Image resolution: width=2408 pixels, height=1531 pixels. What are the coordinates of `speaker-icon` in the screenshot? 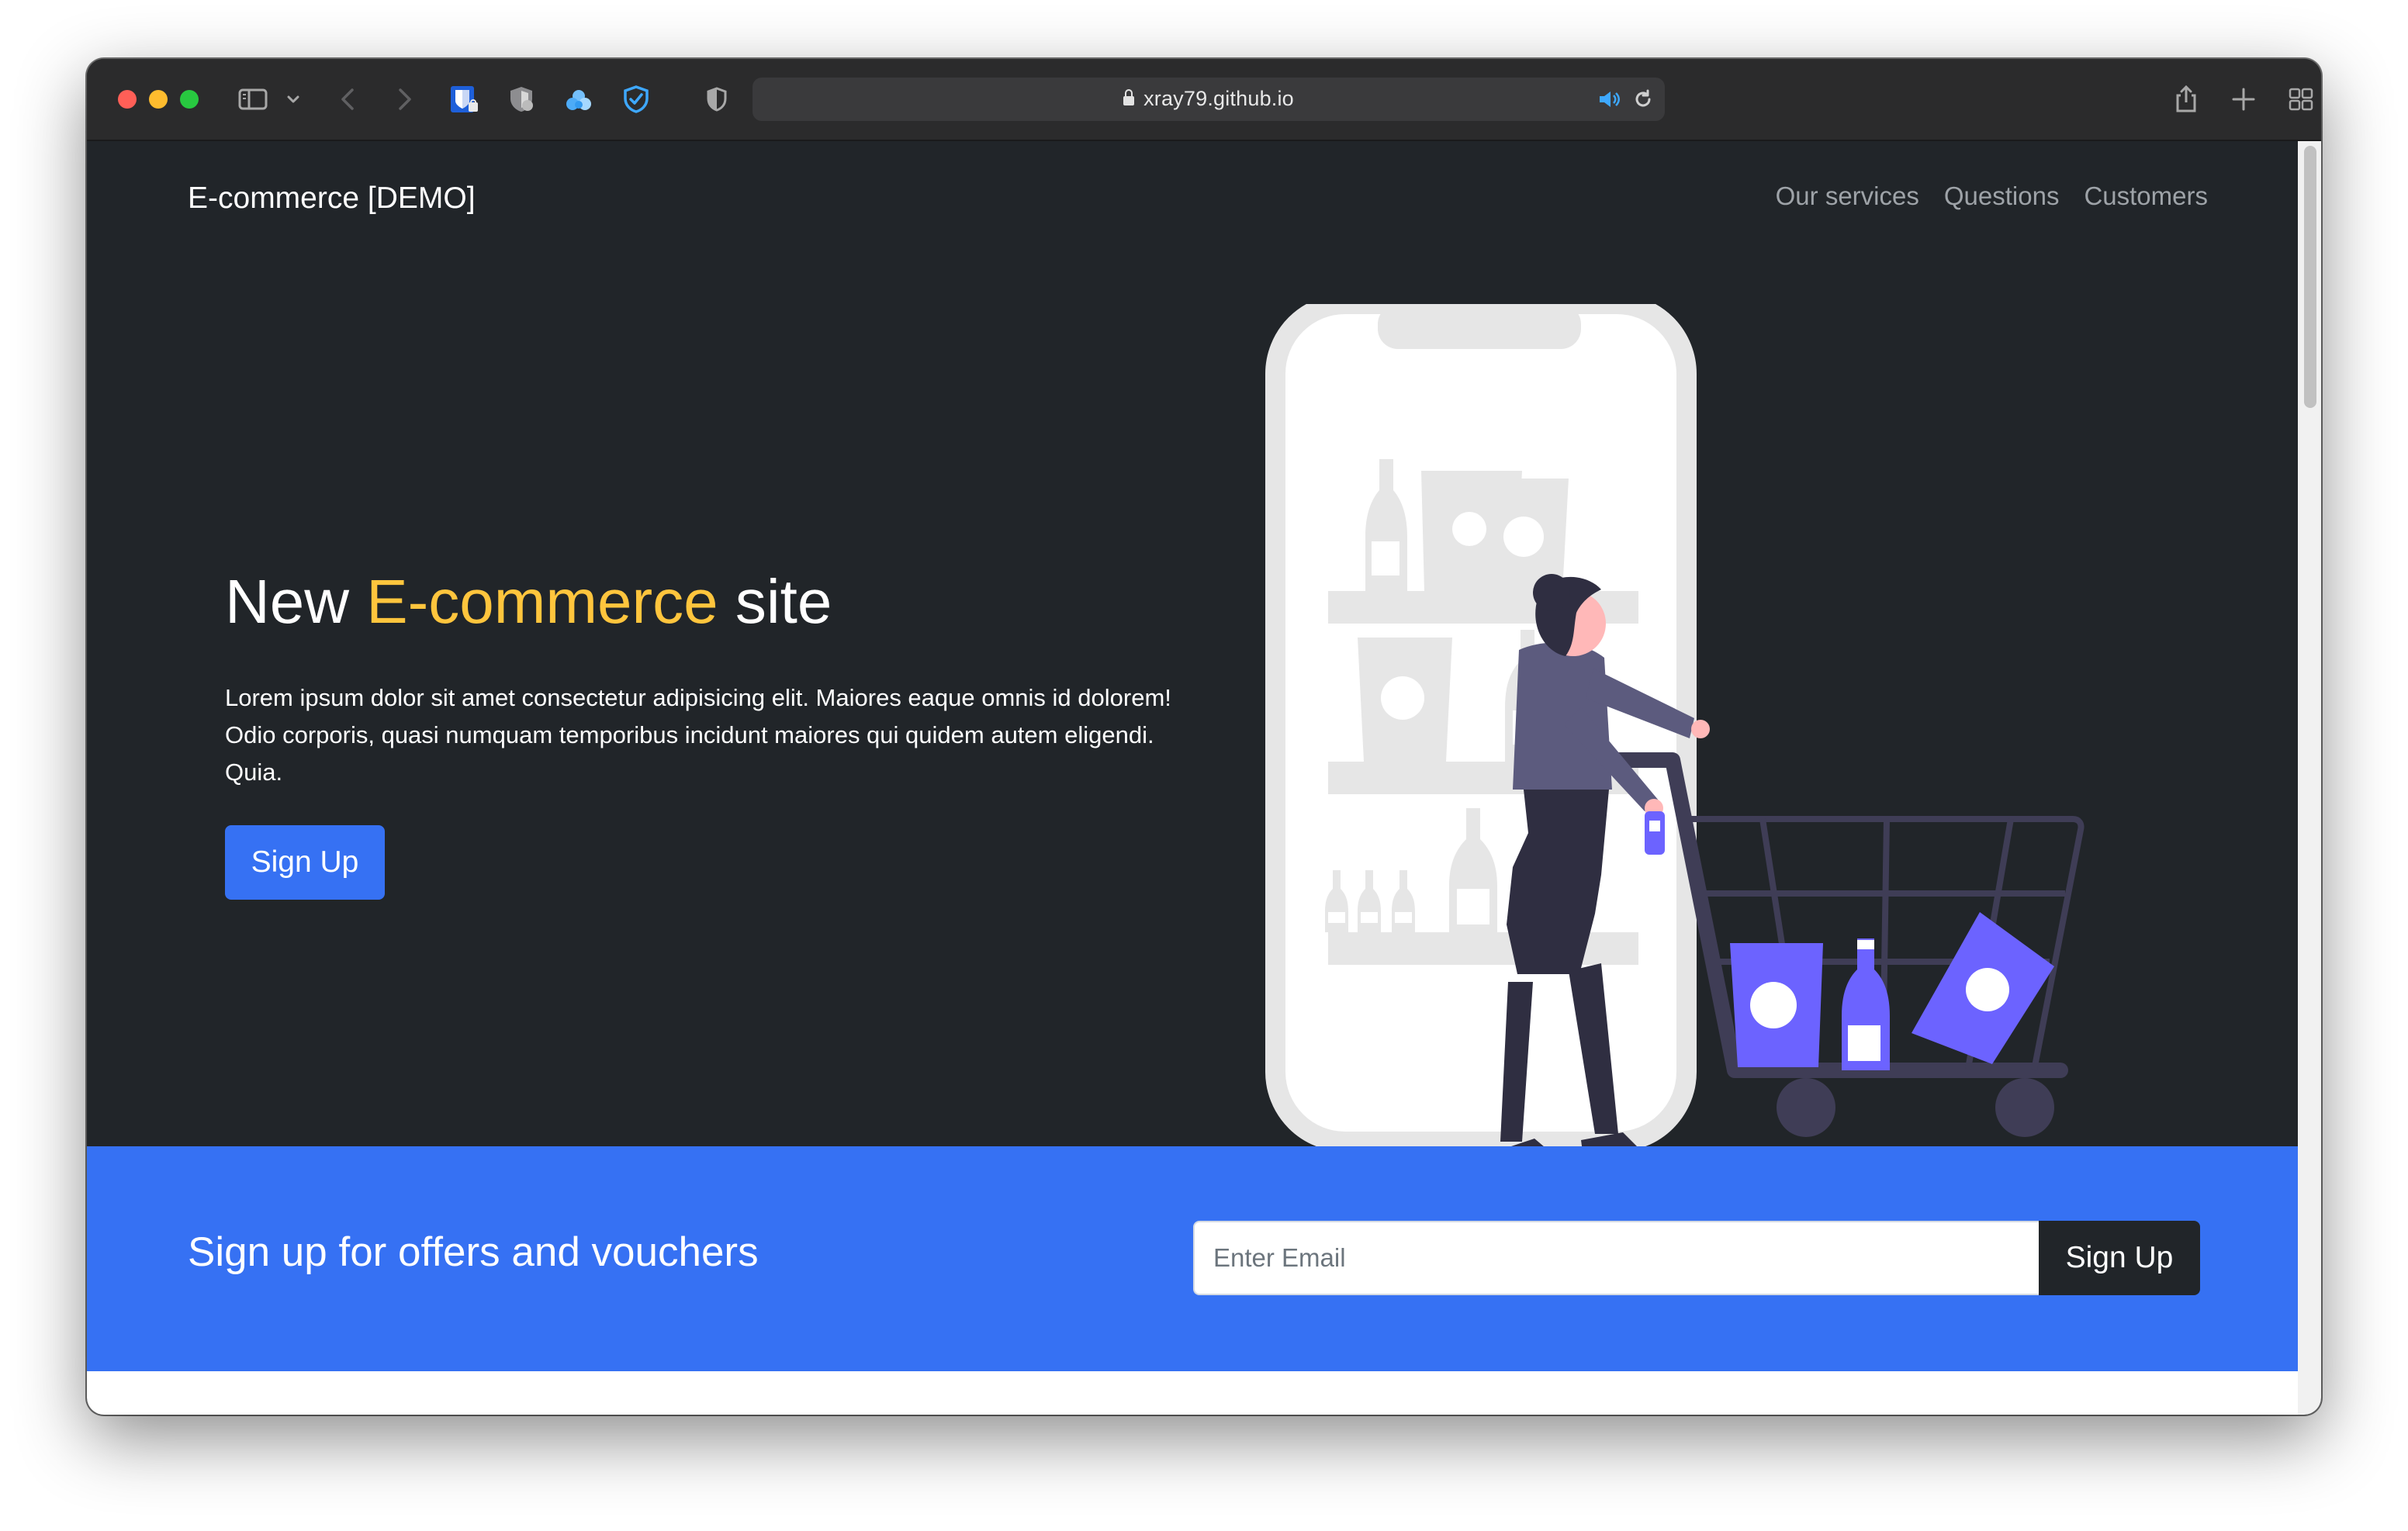 It's located at (1609, 99).